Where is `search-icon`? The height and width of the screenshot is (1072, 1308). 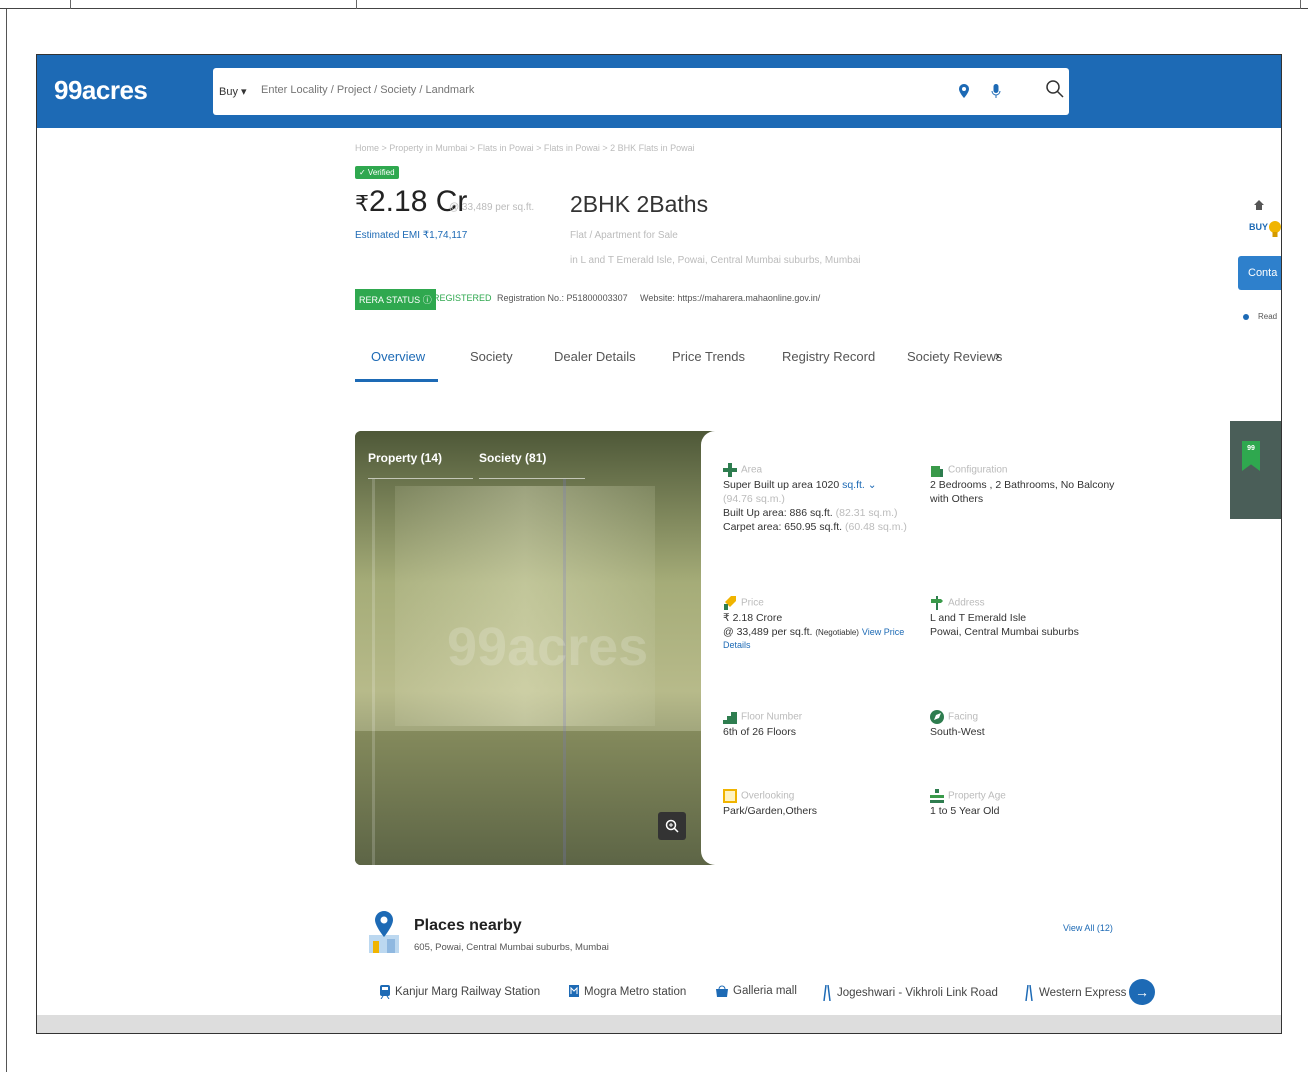 search-icon is located at coordinates (1055, 89).